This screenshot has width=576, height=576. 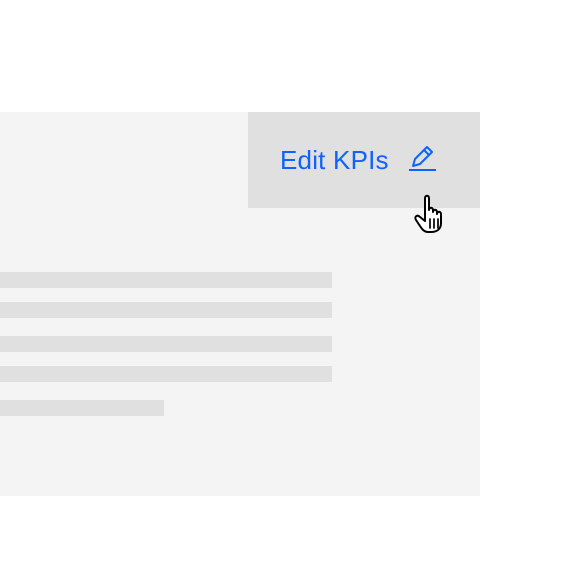 I want to click on edit-kpis-link: Edit KPIs, so click(x=358, y=160).